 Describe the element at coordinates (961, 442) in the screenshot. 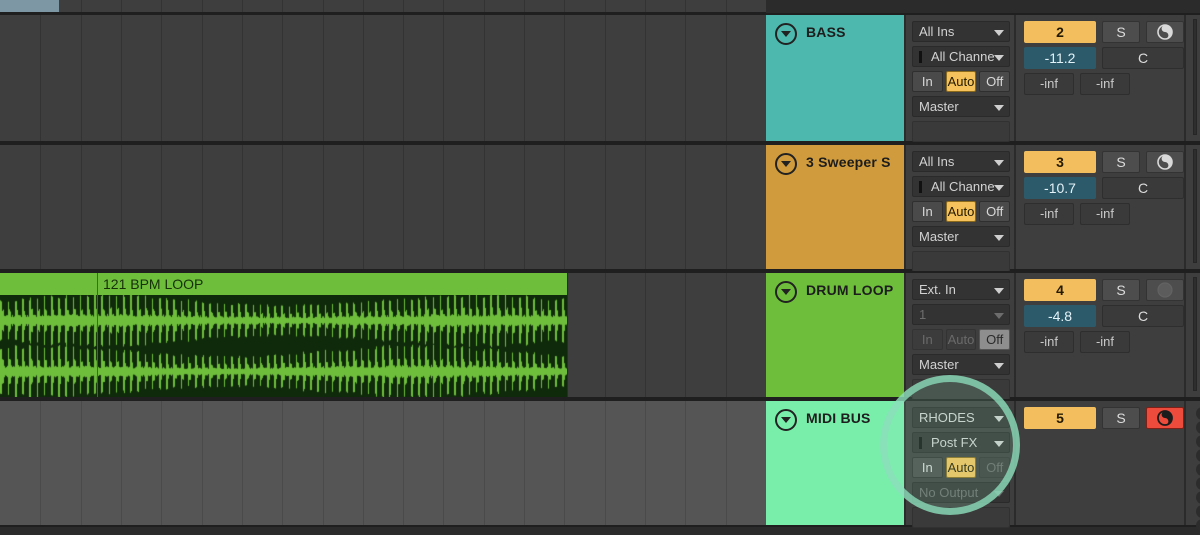

I see `input-channel-chooser: Post FX` at that location.